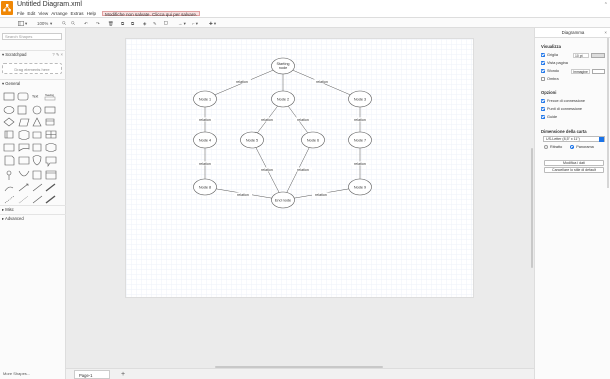 The height and width of the screenshot is (379, 610). I want to click on actor-shape, so click(9, 173).